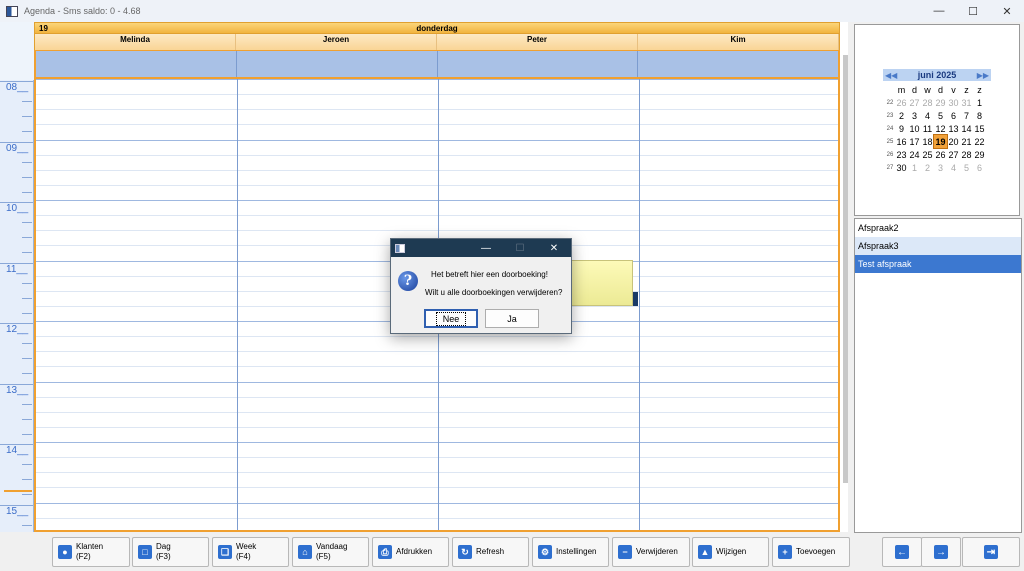 The height and width of the screenshot is (571, 1024). Describe the element at coordinates (651, 552) in the screenshot. I see `verwijderen-button: − Verwijderen` at that location.